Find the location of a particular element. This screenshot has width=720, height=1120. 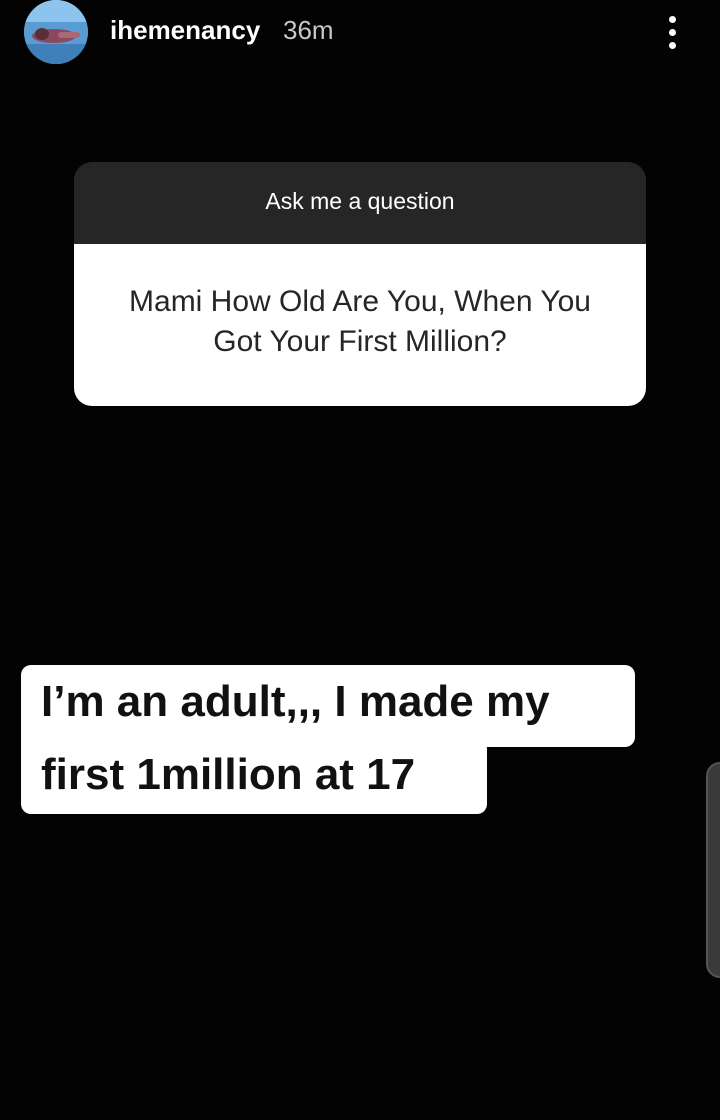

avatar-image is located at coordinates (56, 32).